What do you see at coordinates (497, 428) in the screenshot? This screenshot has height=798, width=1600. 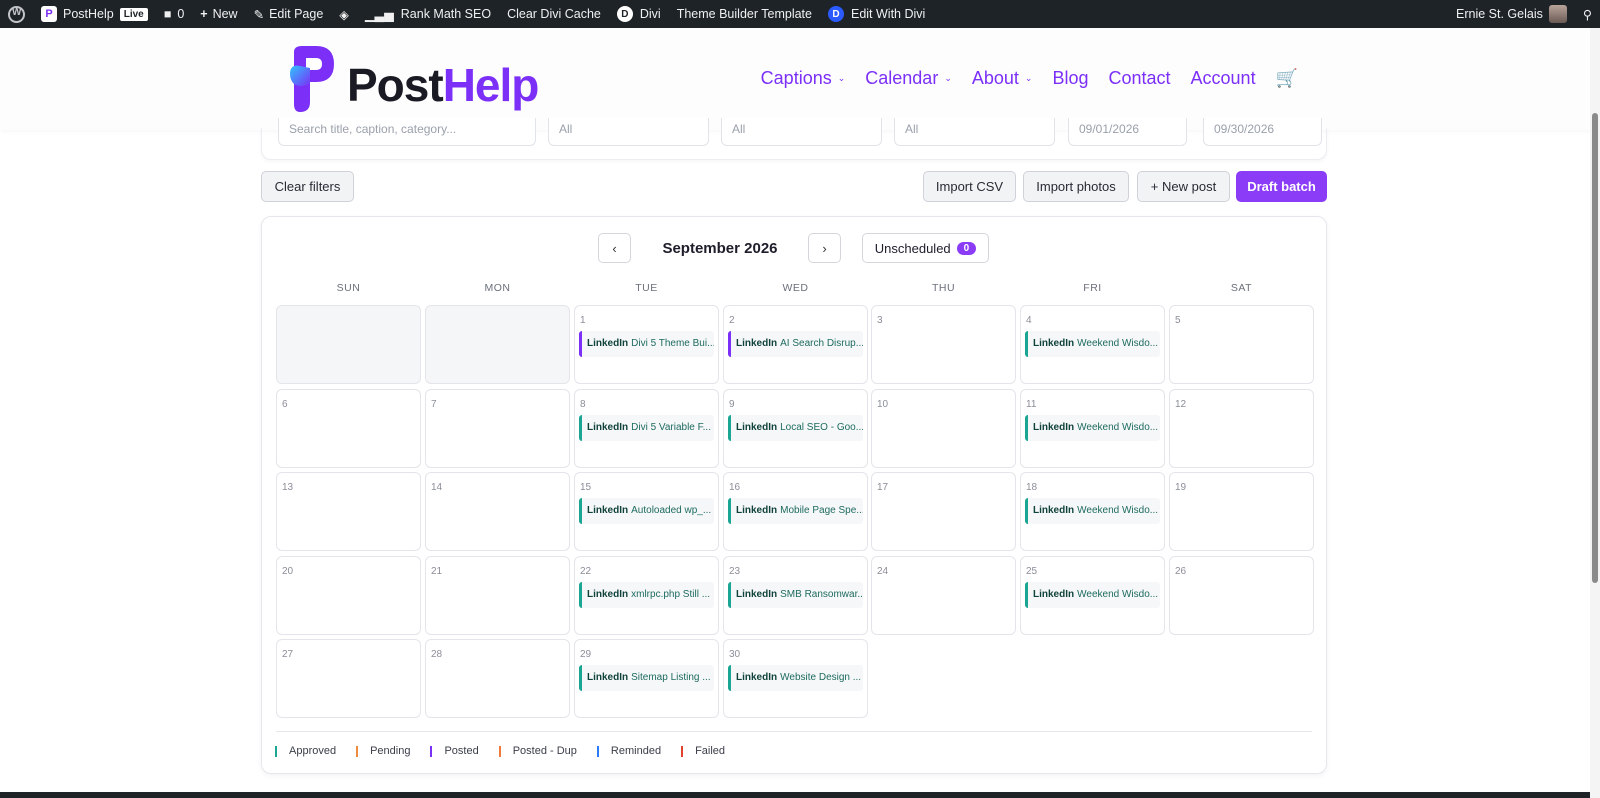 I see `calendar-day-7: 7` at bounding box center [497, 428].